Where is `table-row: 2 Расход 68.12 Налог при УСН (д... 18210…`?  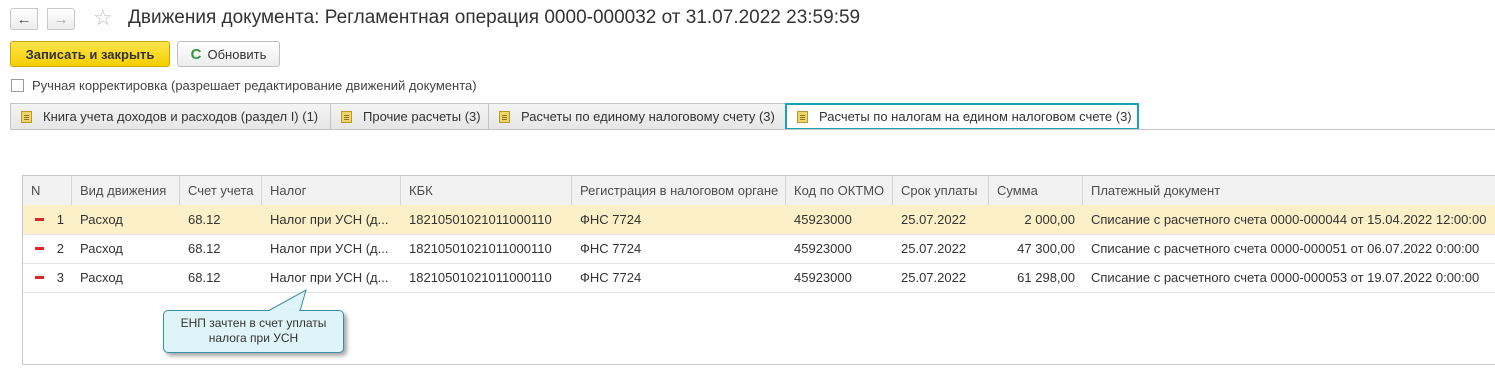 table-row: 2 Расход 68.12 Налог при УСН (д... 18210… is located at coordinates (759, 249).